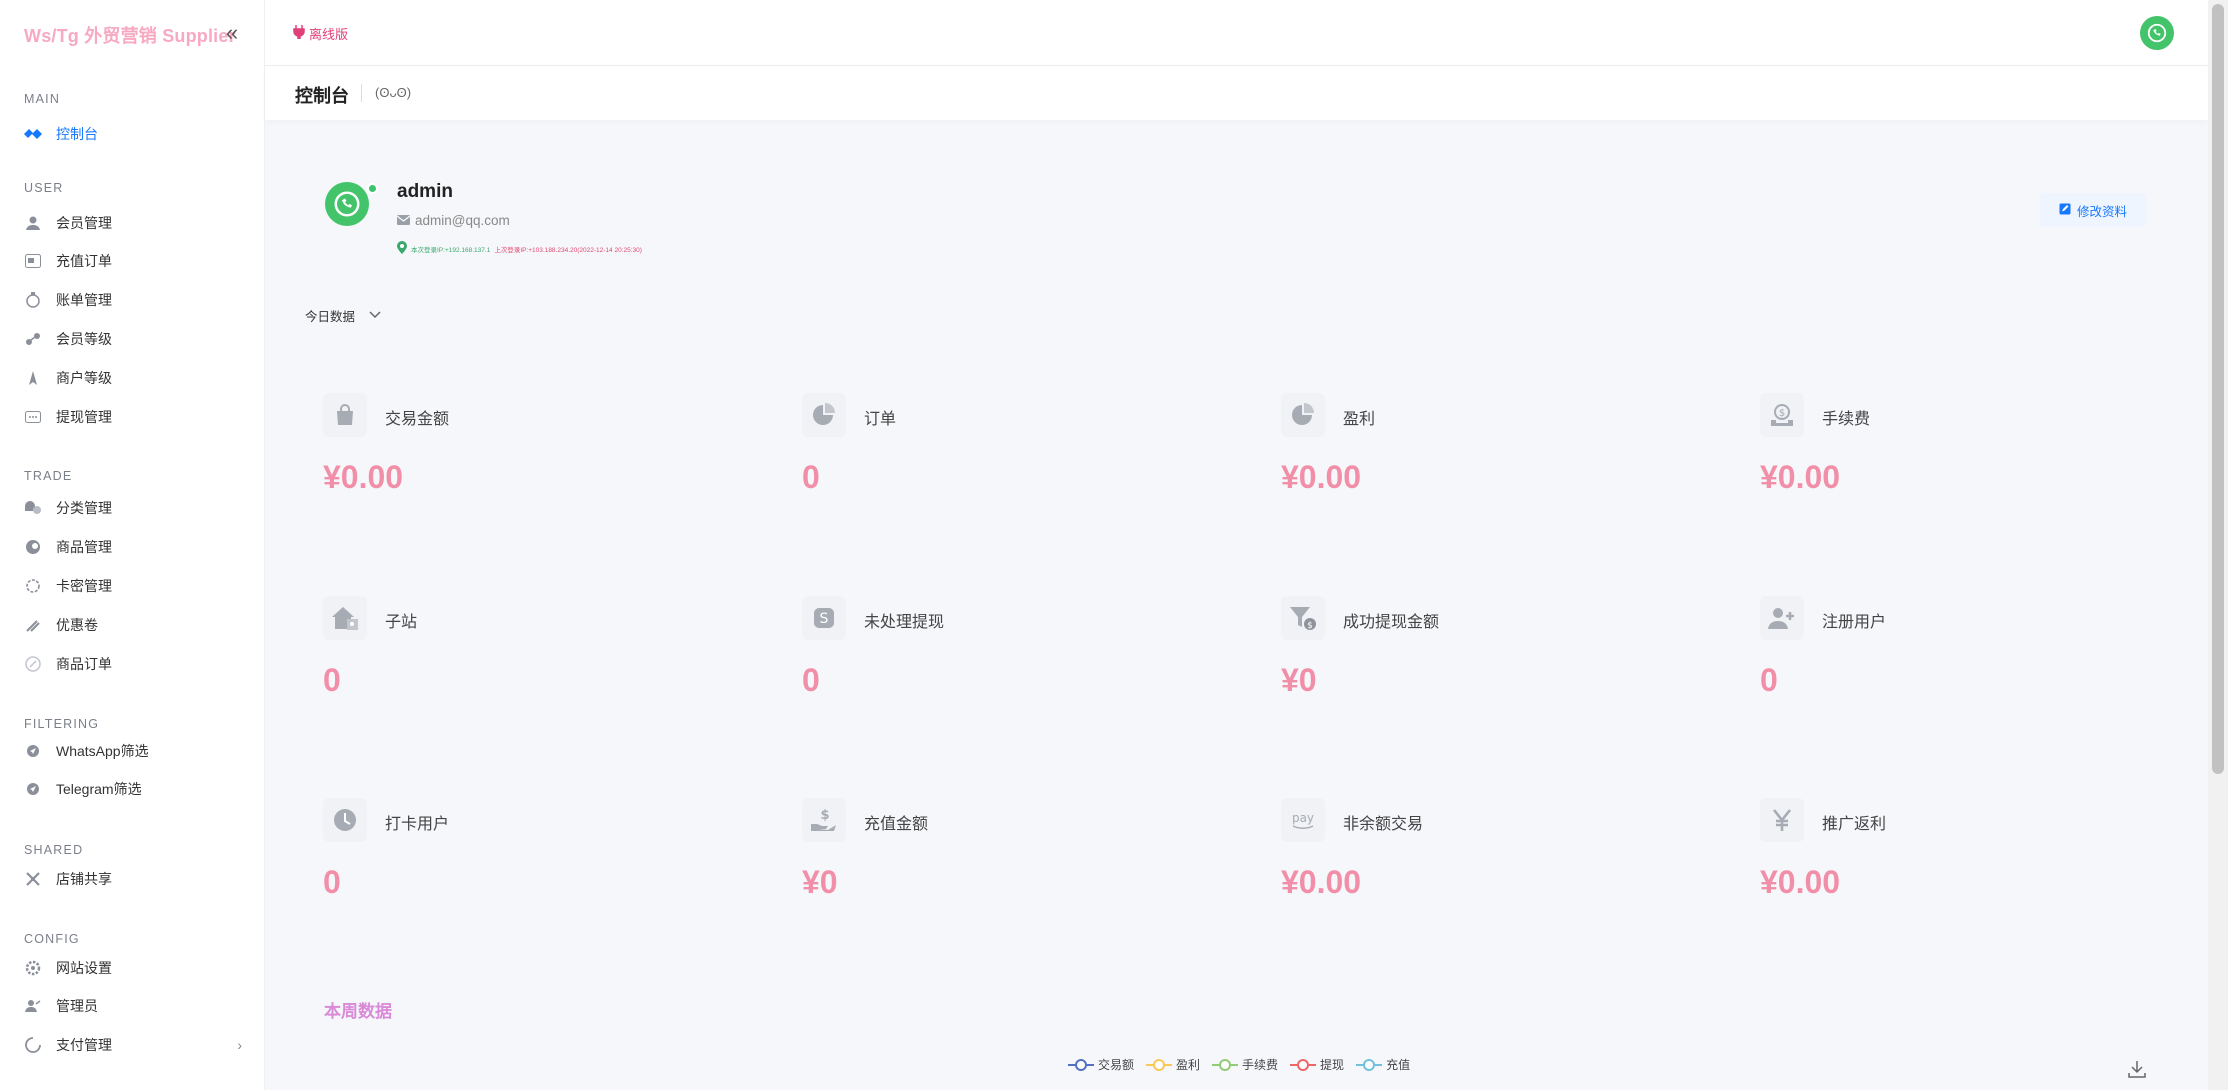  I want to click on sidebar-item-label: 卡密管理, so click(84, 586).